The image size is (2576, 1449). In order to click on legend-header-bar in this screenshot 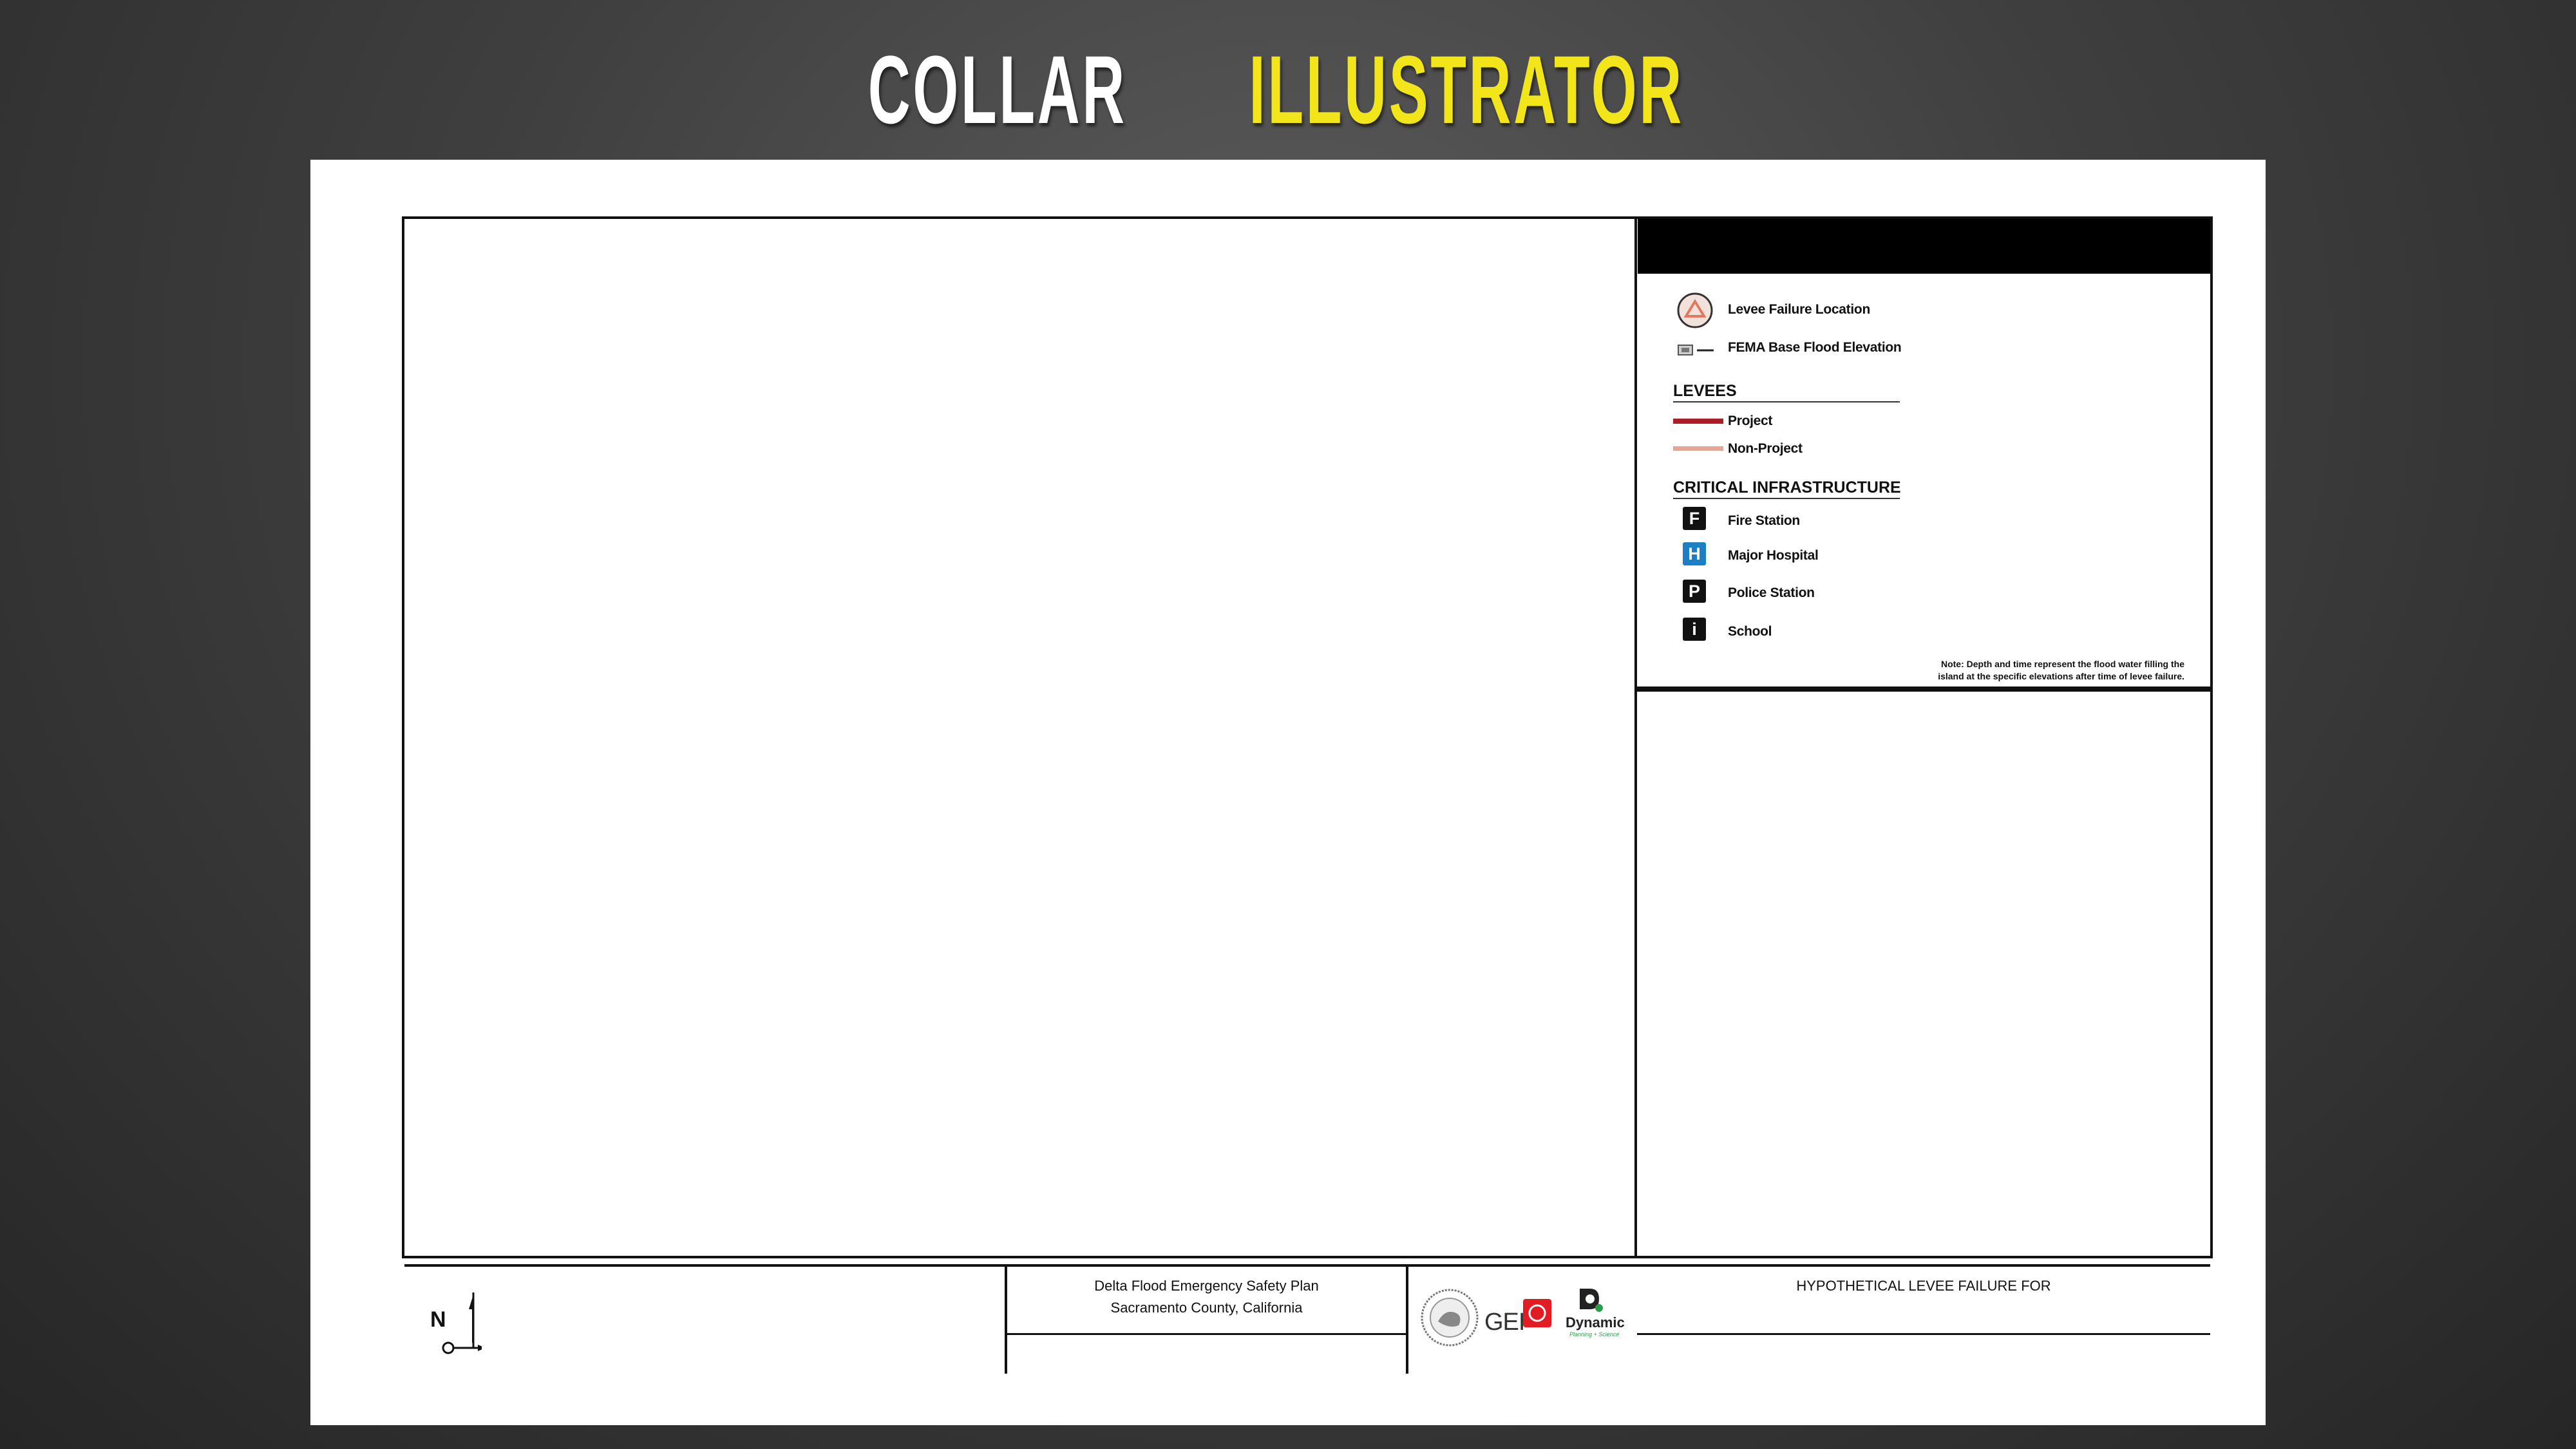, I will do `click(1924, 247)`.